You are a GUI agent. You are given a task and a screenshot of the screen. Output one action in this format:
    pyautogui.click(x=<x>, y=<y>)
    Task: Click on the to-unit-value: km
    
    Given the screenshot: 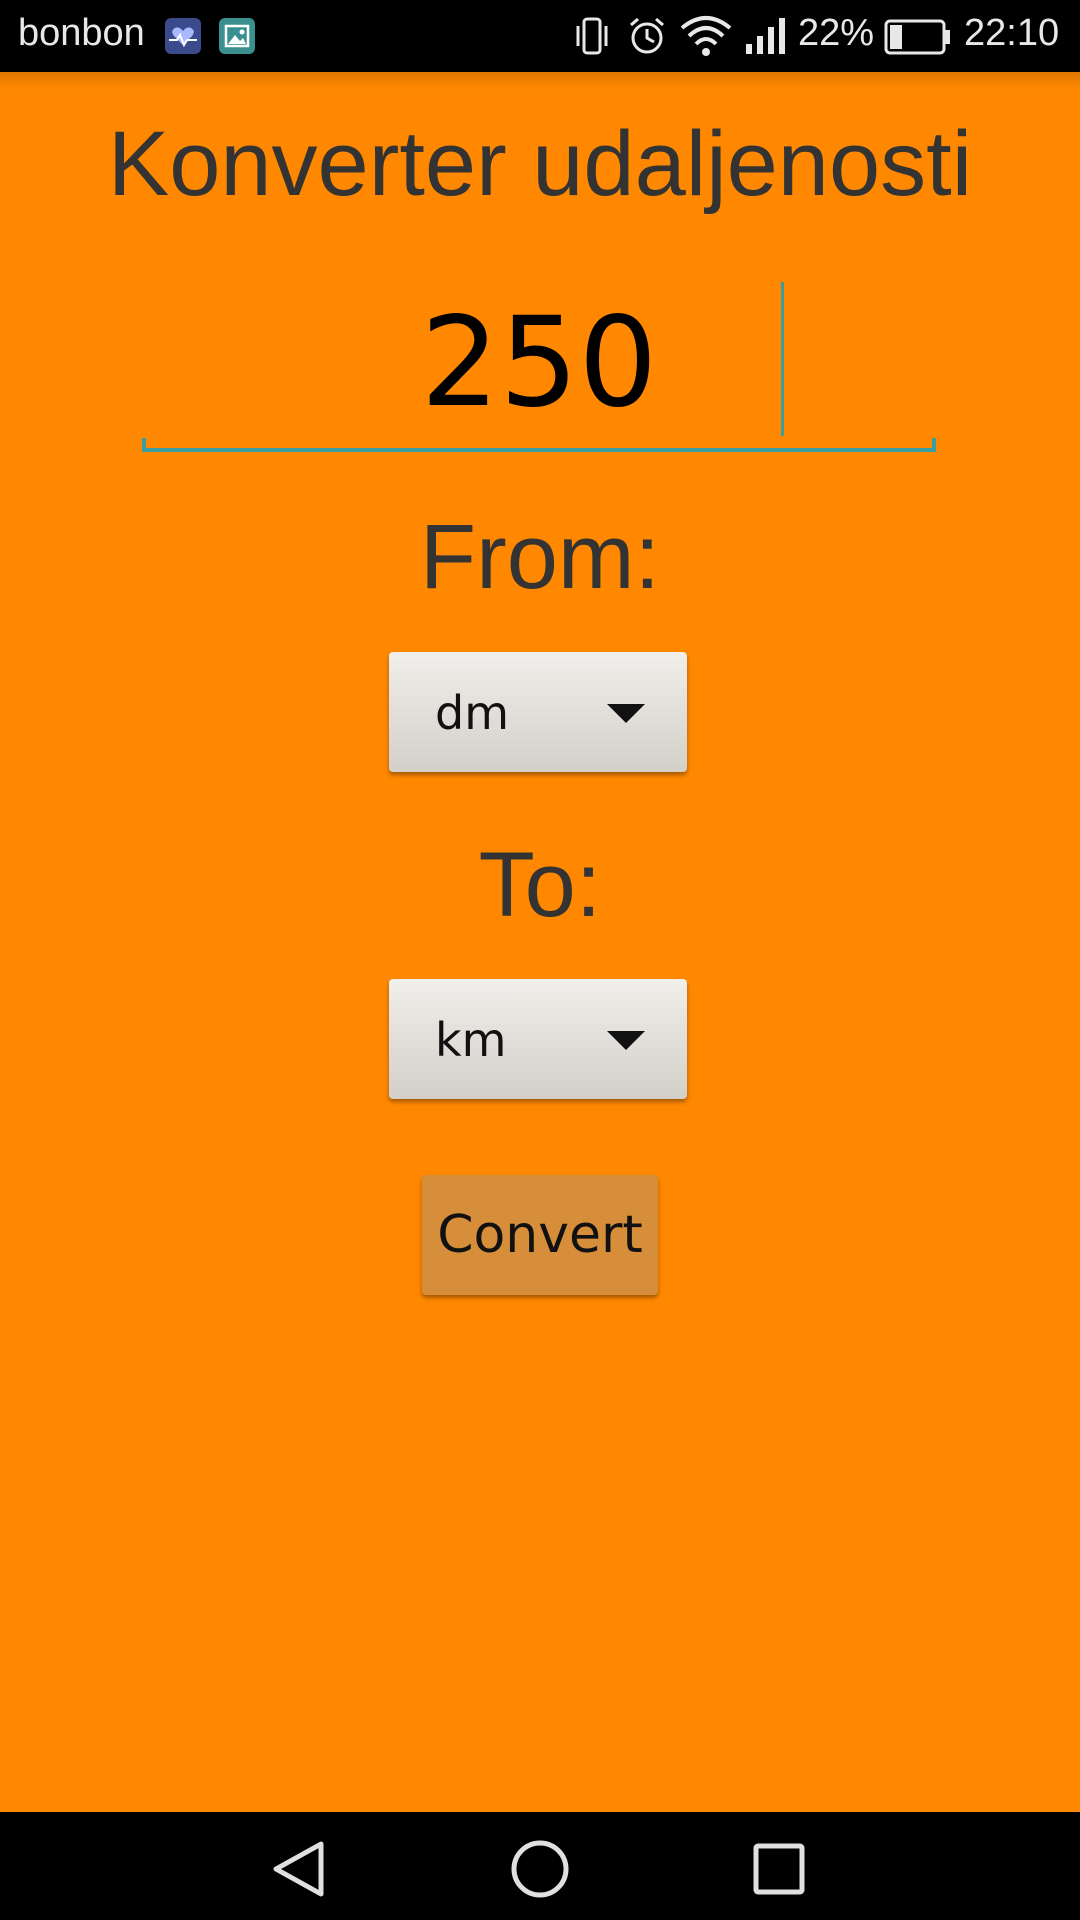 What is the action you would take?
    pyautogui.click(x=471, y=1040)
    